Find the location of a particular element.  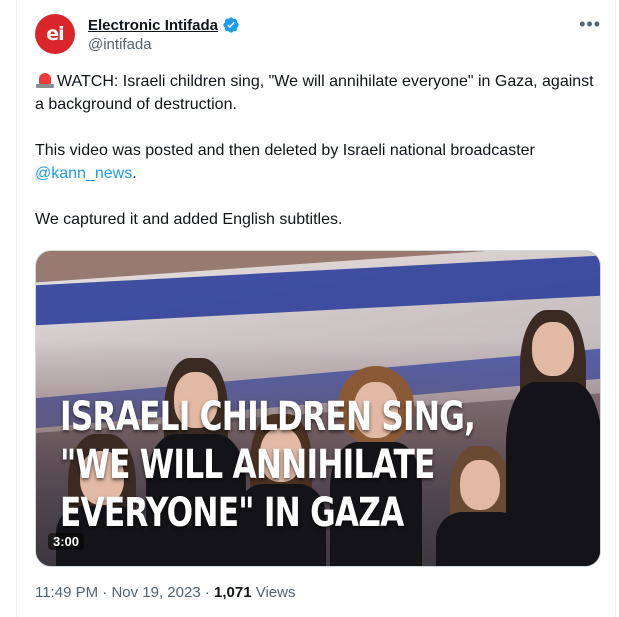

tweet-line-2-suffix: . is located at coordinates (134, 173).